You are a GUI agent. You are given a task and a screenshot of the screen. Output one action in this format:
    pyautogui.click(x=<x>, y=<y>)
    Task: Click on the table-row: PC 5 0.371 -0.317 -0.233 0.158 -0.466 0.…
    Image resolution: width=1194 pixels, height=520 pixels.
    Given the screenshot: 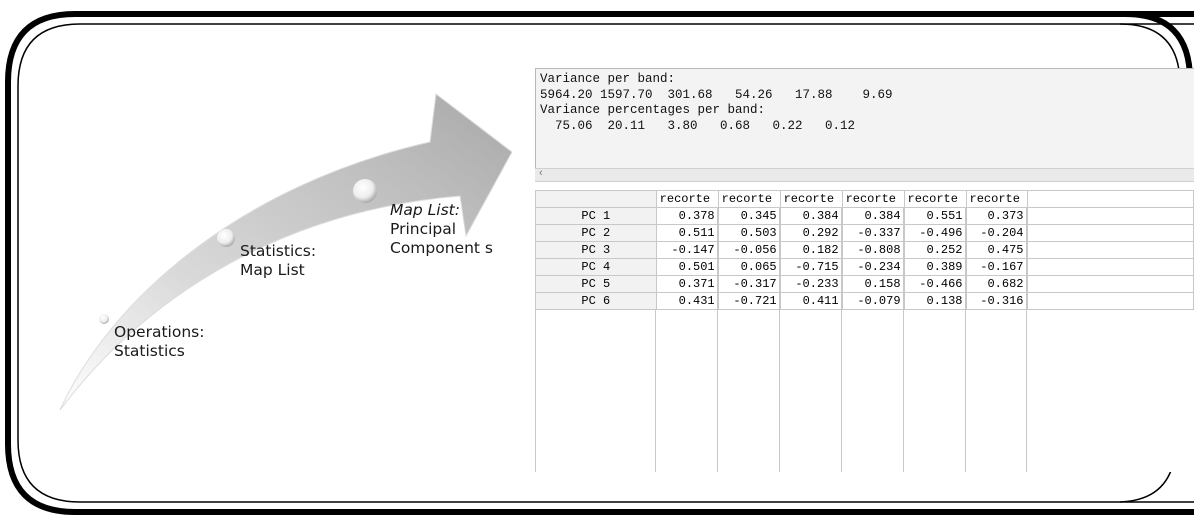 What is the action you would take?
    pyautogui.click(x=864, y=284)
    